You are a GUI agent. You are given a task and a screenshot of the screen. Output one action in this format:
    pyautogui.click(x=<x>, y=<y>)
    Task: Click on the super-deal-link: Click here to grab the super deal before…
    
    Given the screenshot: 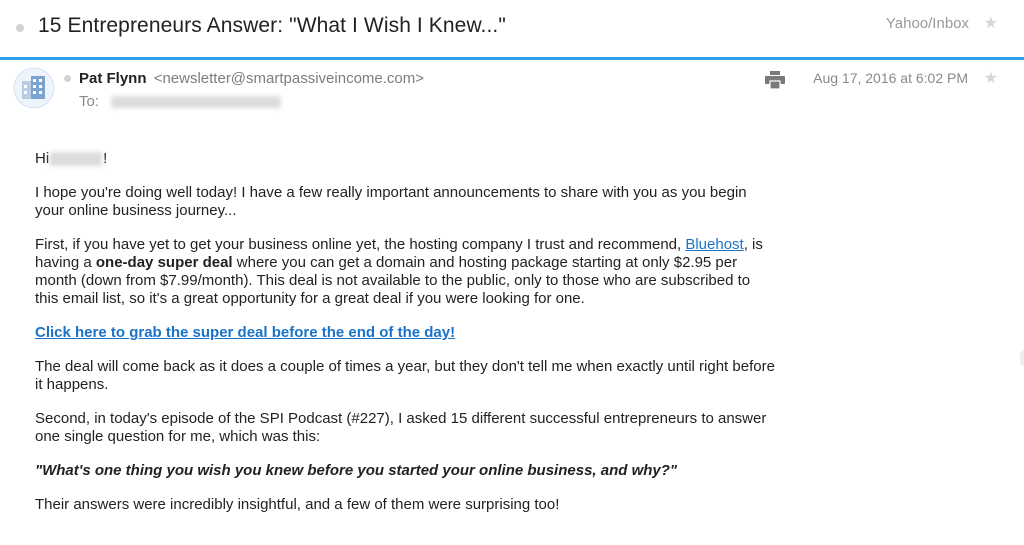 What is the action you would take?
    pyautogui.click(x=245, y=332)
    